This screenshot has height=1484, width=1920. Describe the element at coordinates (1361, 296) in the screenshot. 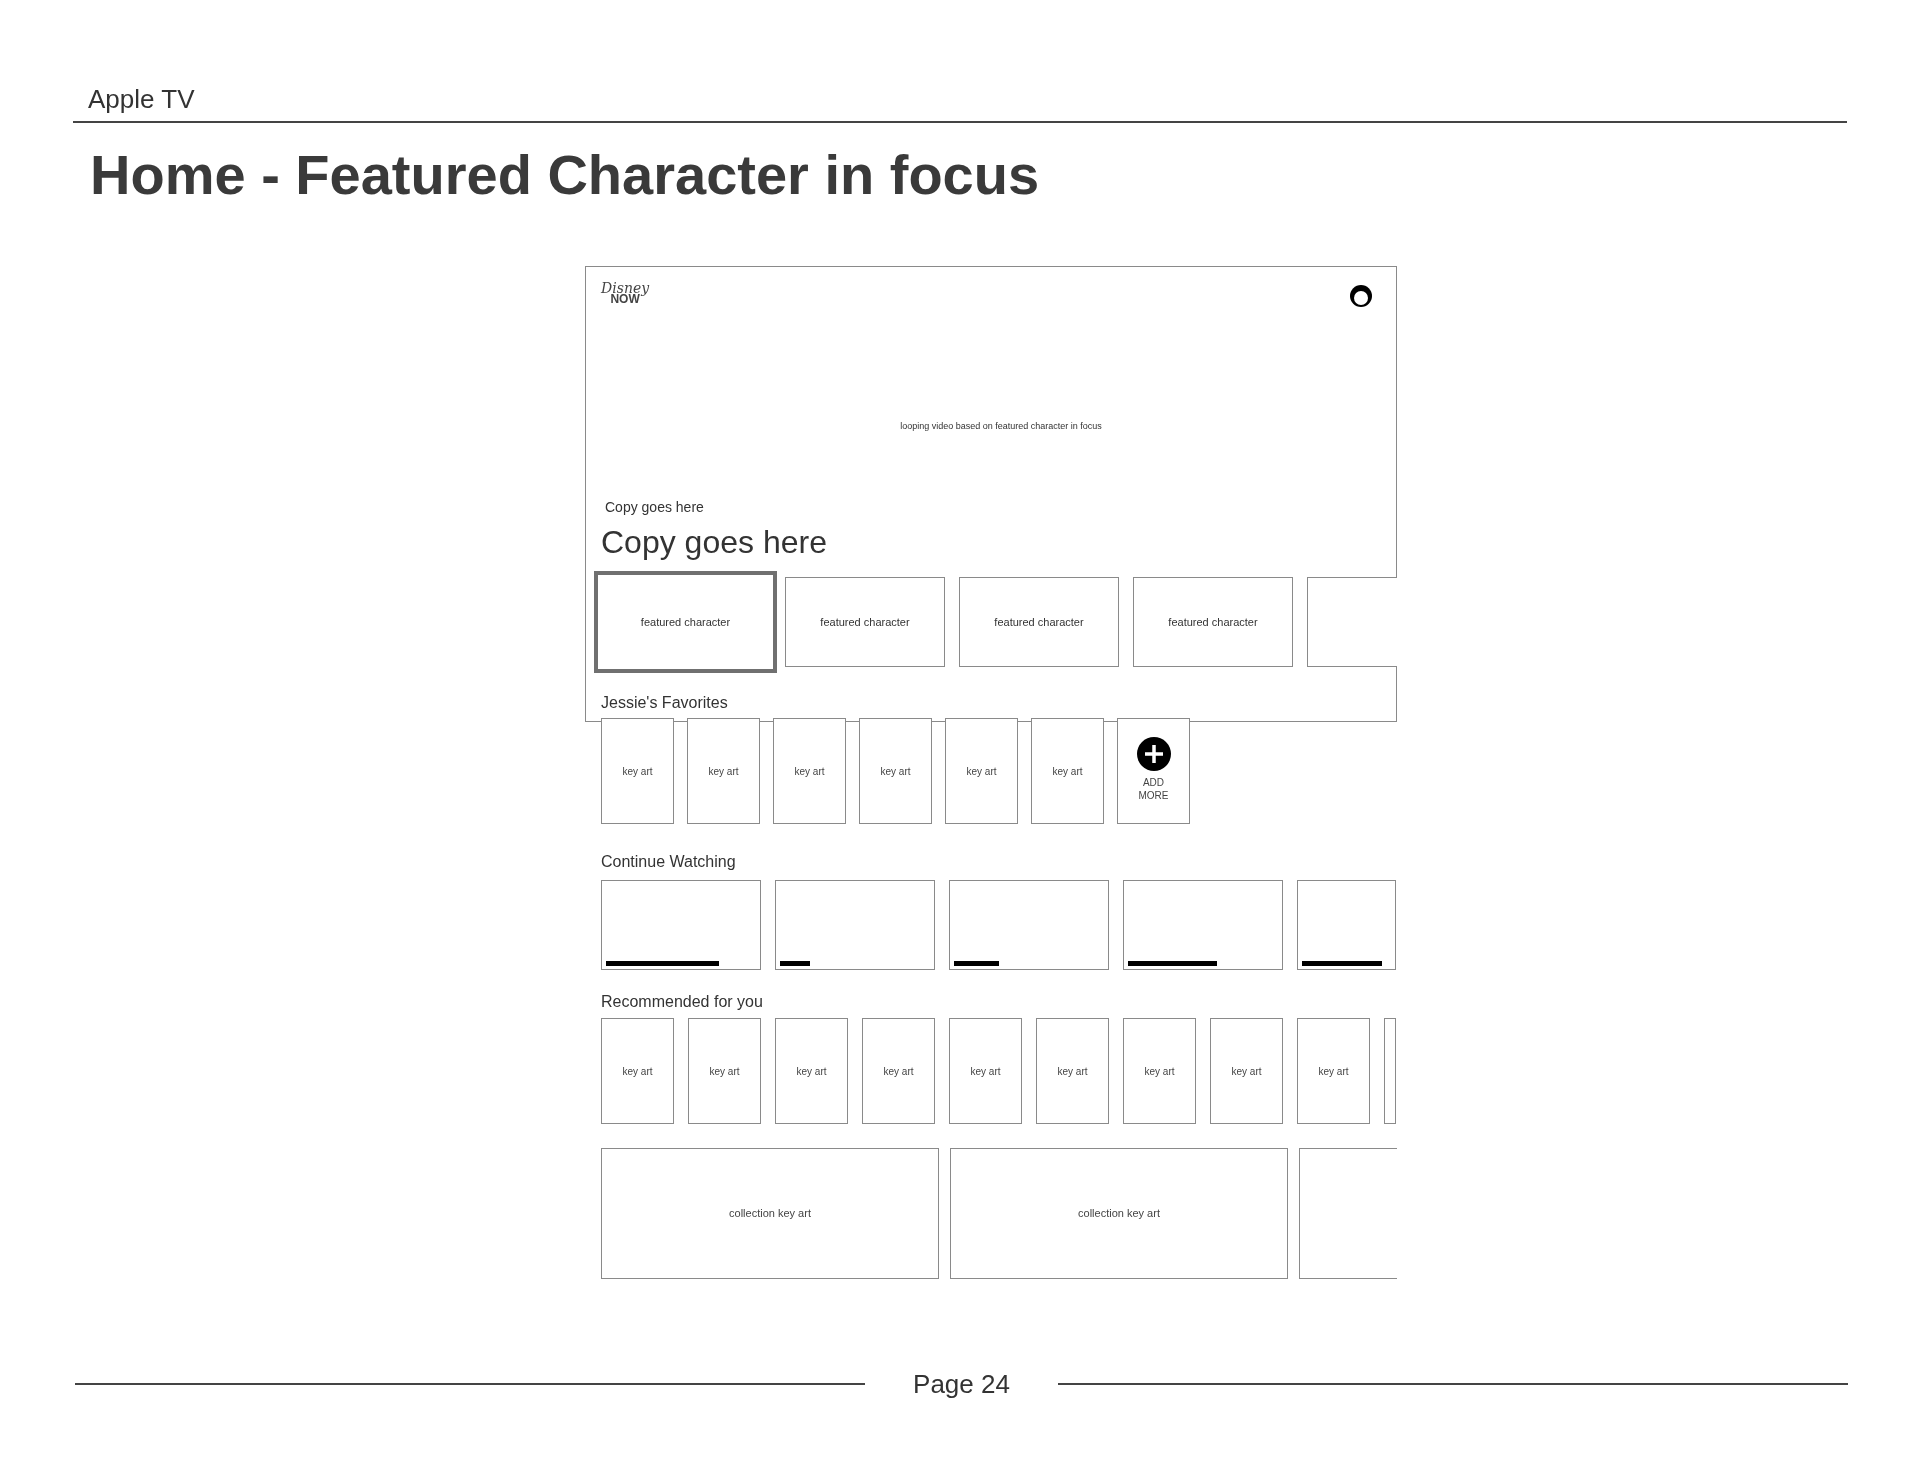

I see `avatar-icon` at that location.